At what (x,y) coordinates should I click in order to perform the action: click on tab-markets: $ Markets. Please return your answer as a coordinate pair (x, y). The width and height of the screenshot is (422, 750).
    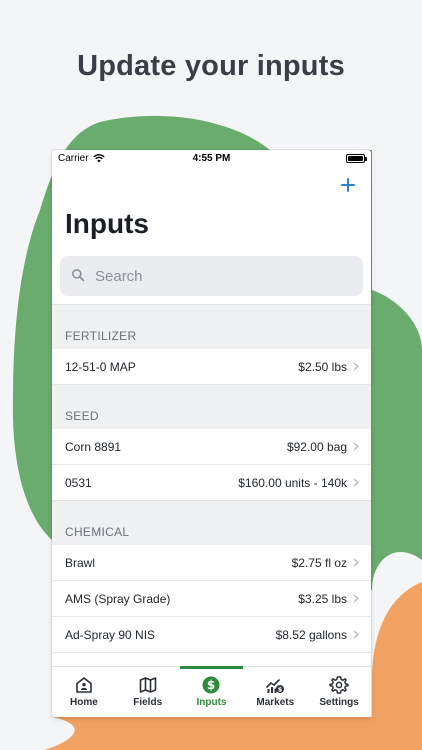
    Looking at the image, I should click on (275, 692).